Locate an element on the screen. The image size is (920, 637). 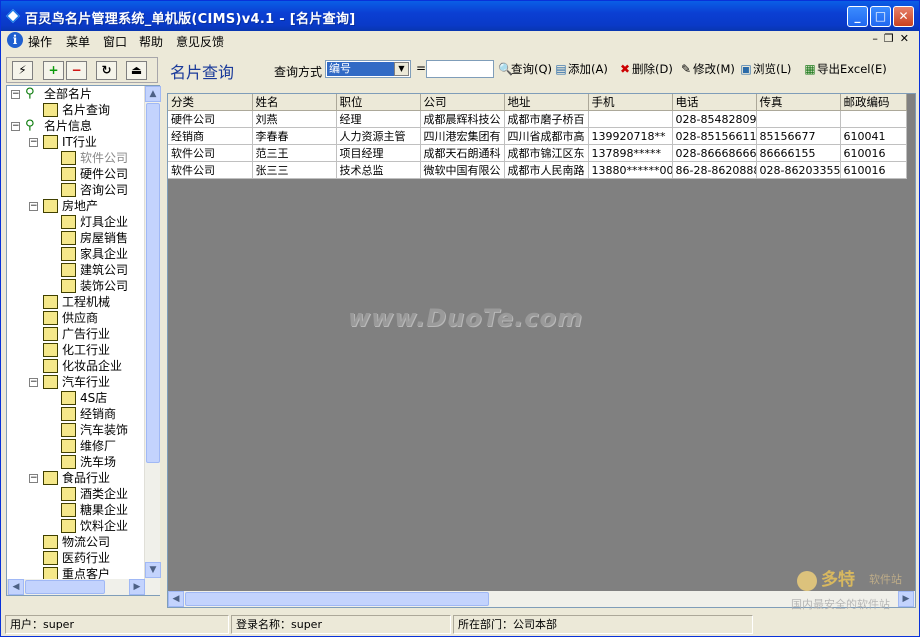
mdi-controls: –❐✕ is located at coordinates (893, 38).